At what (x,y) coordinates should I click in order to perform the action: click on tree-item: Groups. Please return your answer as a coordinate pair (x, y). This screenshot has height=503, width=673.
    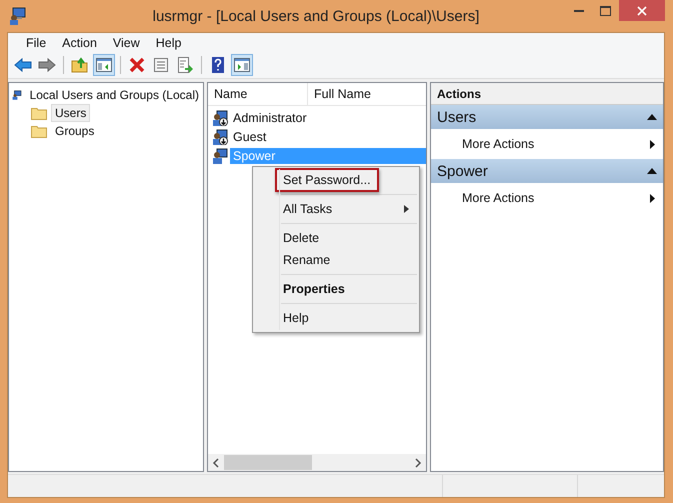
    Looking at the image, I should click on (74, 131).